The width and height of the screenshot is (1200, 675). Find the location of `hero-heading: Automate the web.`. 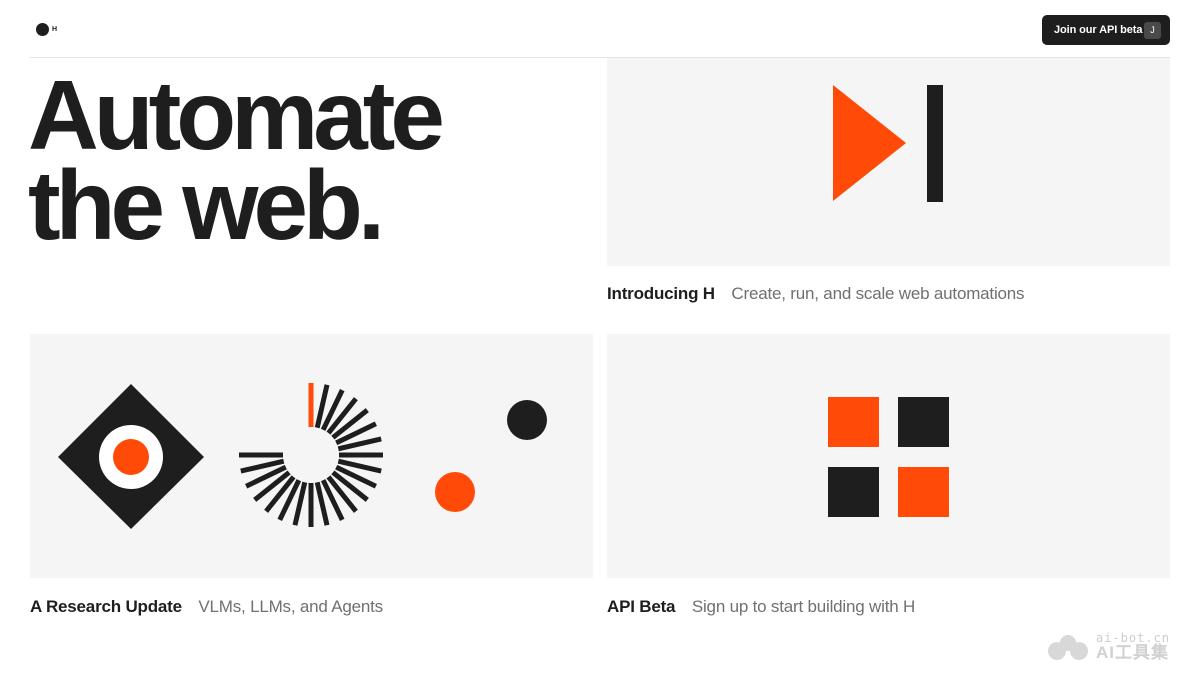

hero-heading: Automate the web. is located at coordinates (308, 160).